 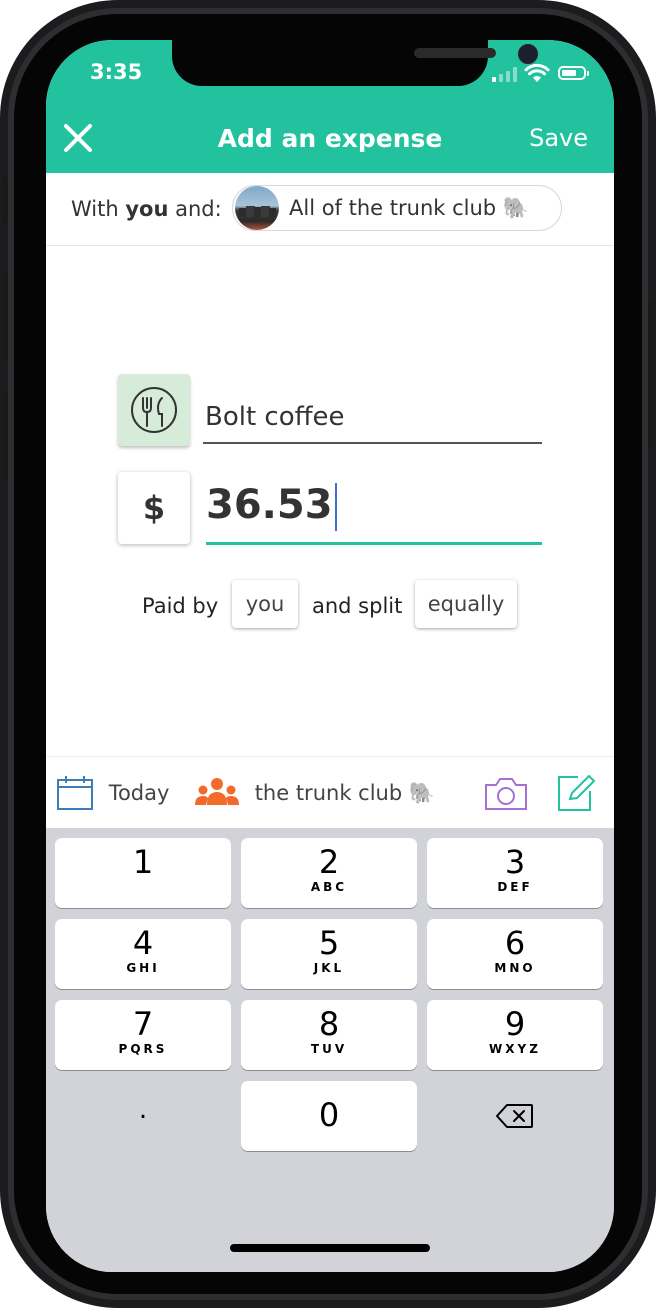 What do you see at coordinates (329, 1035) in the screenshot?
I see `key-8: 8 TUV` at bounding box center [329, 1035].